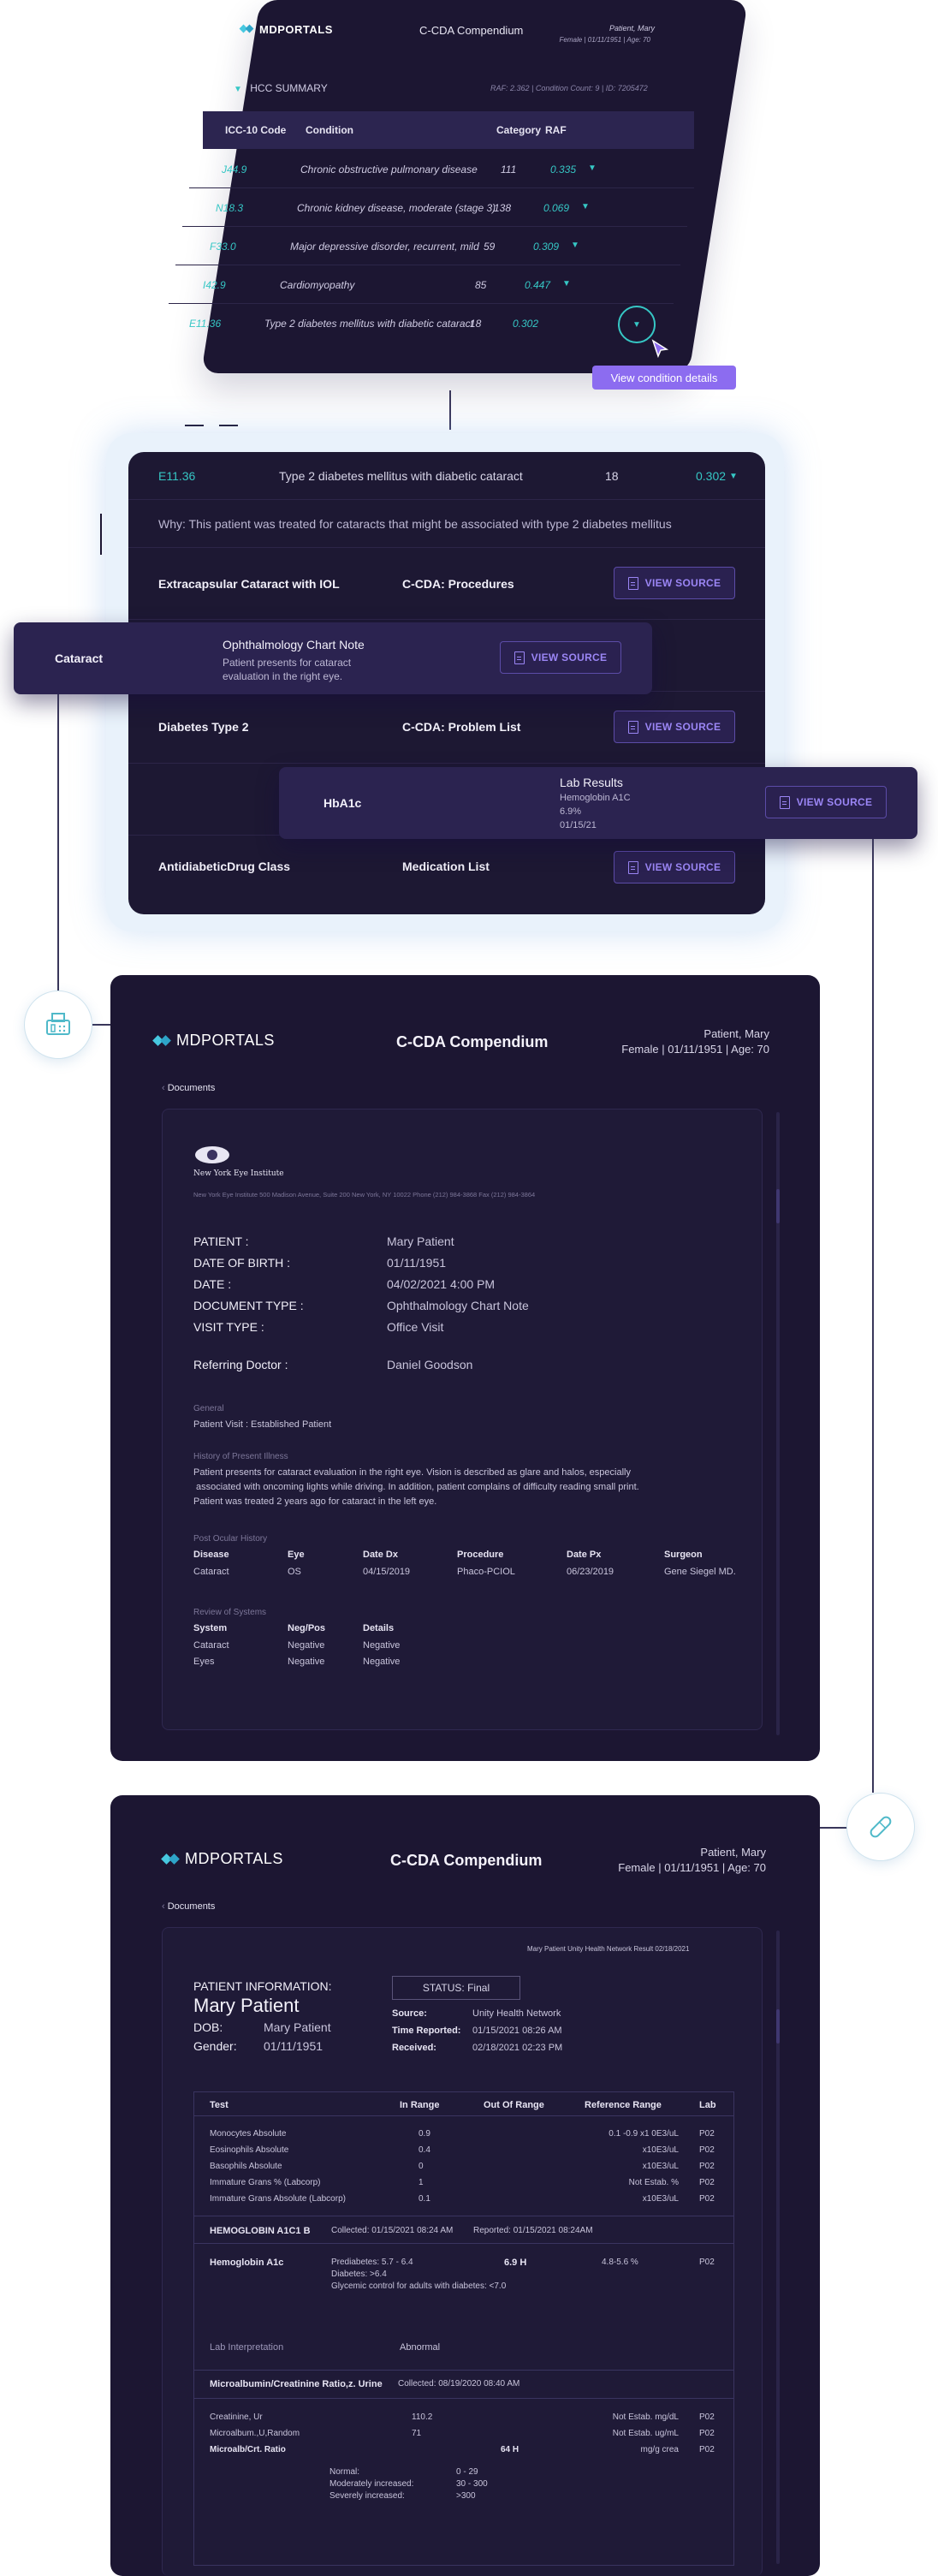  Describe the element at coordinates (422, 2417) in the screenshot. I see `table-cell: 110.2` at that location.